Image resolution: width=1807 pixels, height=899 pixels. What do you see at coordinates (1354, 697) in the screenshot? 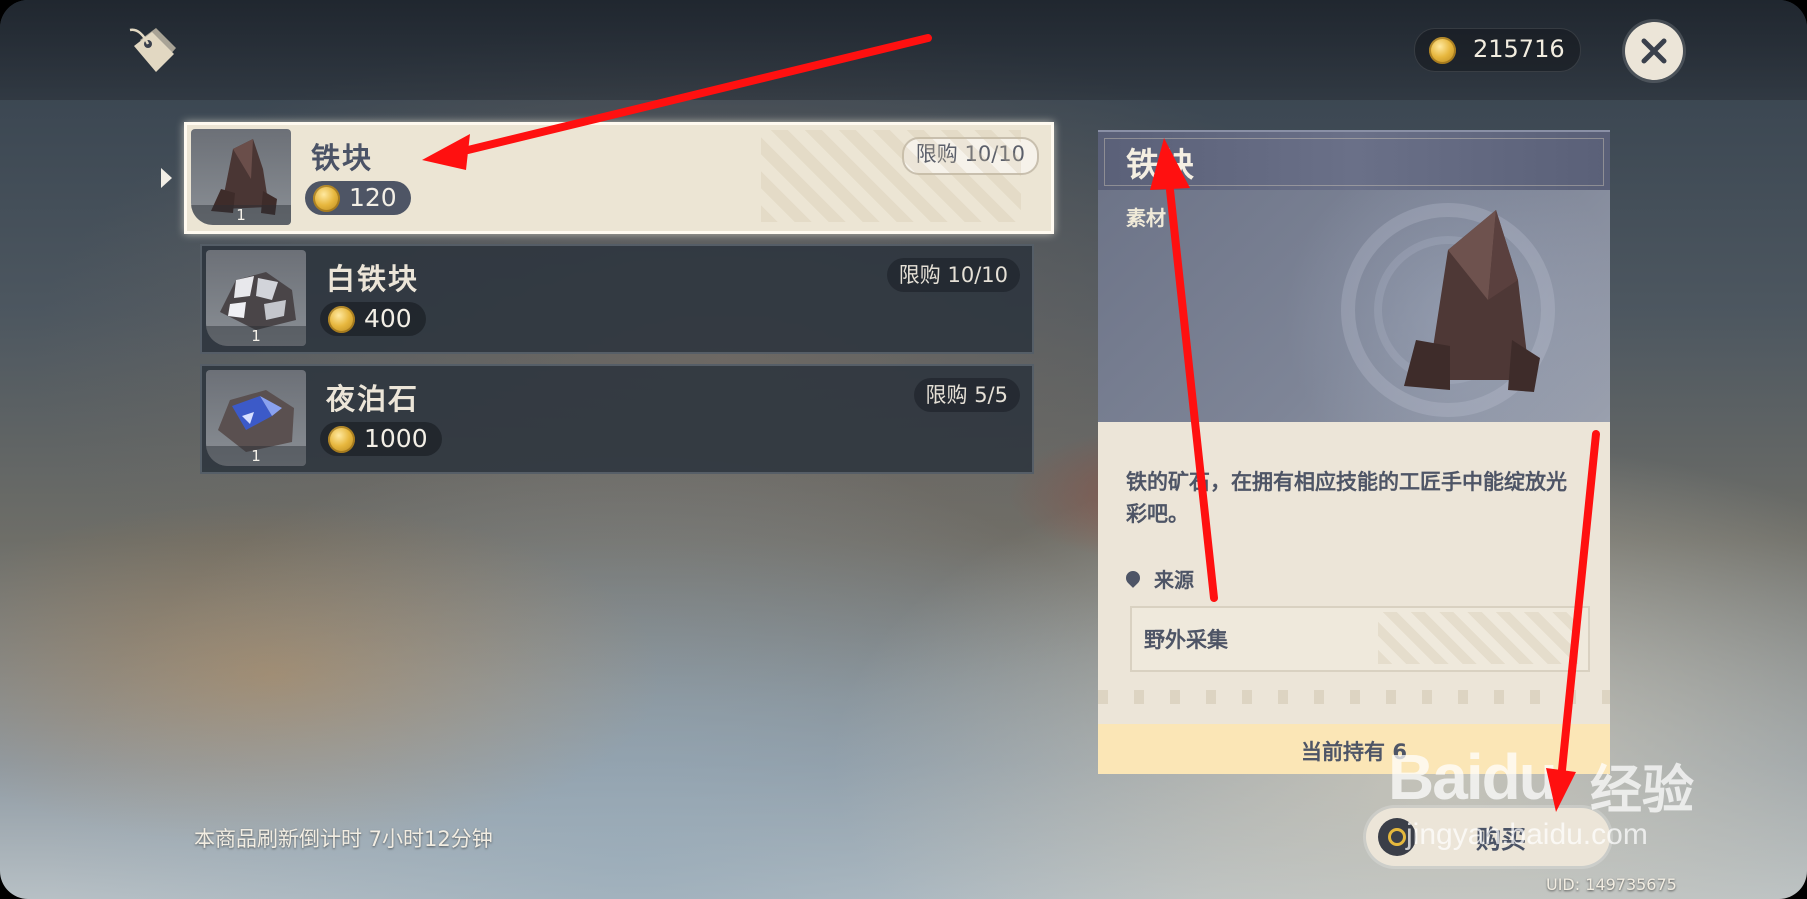
I see `detail-divider` at bounding box center [1354, 697].